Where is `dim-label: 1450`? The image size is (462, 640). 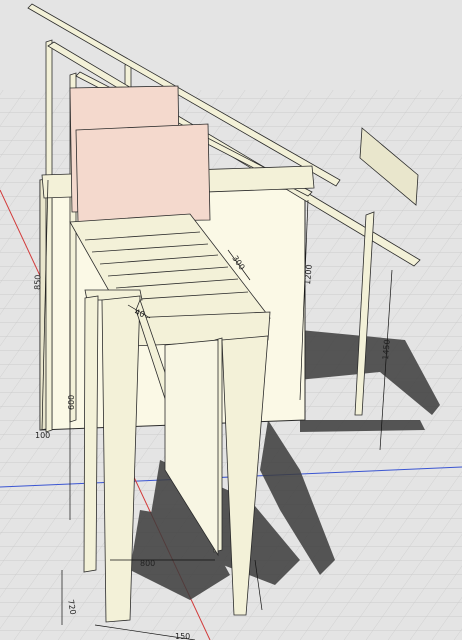 dim-label: 1450 is located at coordinates (386, 349).